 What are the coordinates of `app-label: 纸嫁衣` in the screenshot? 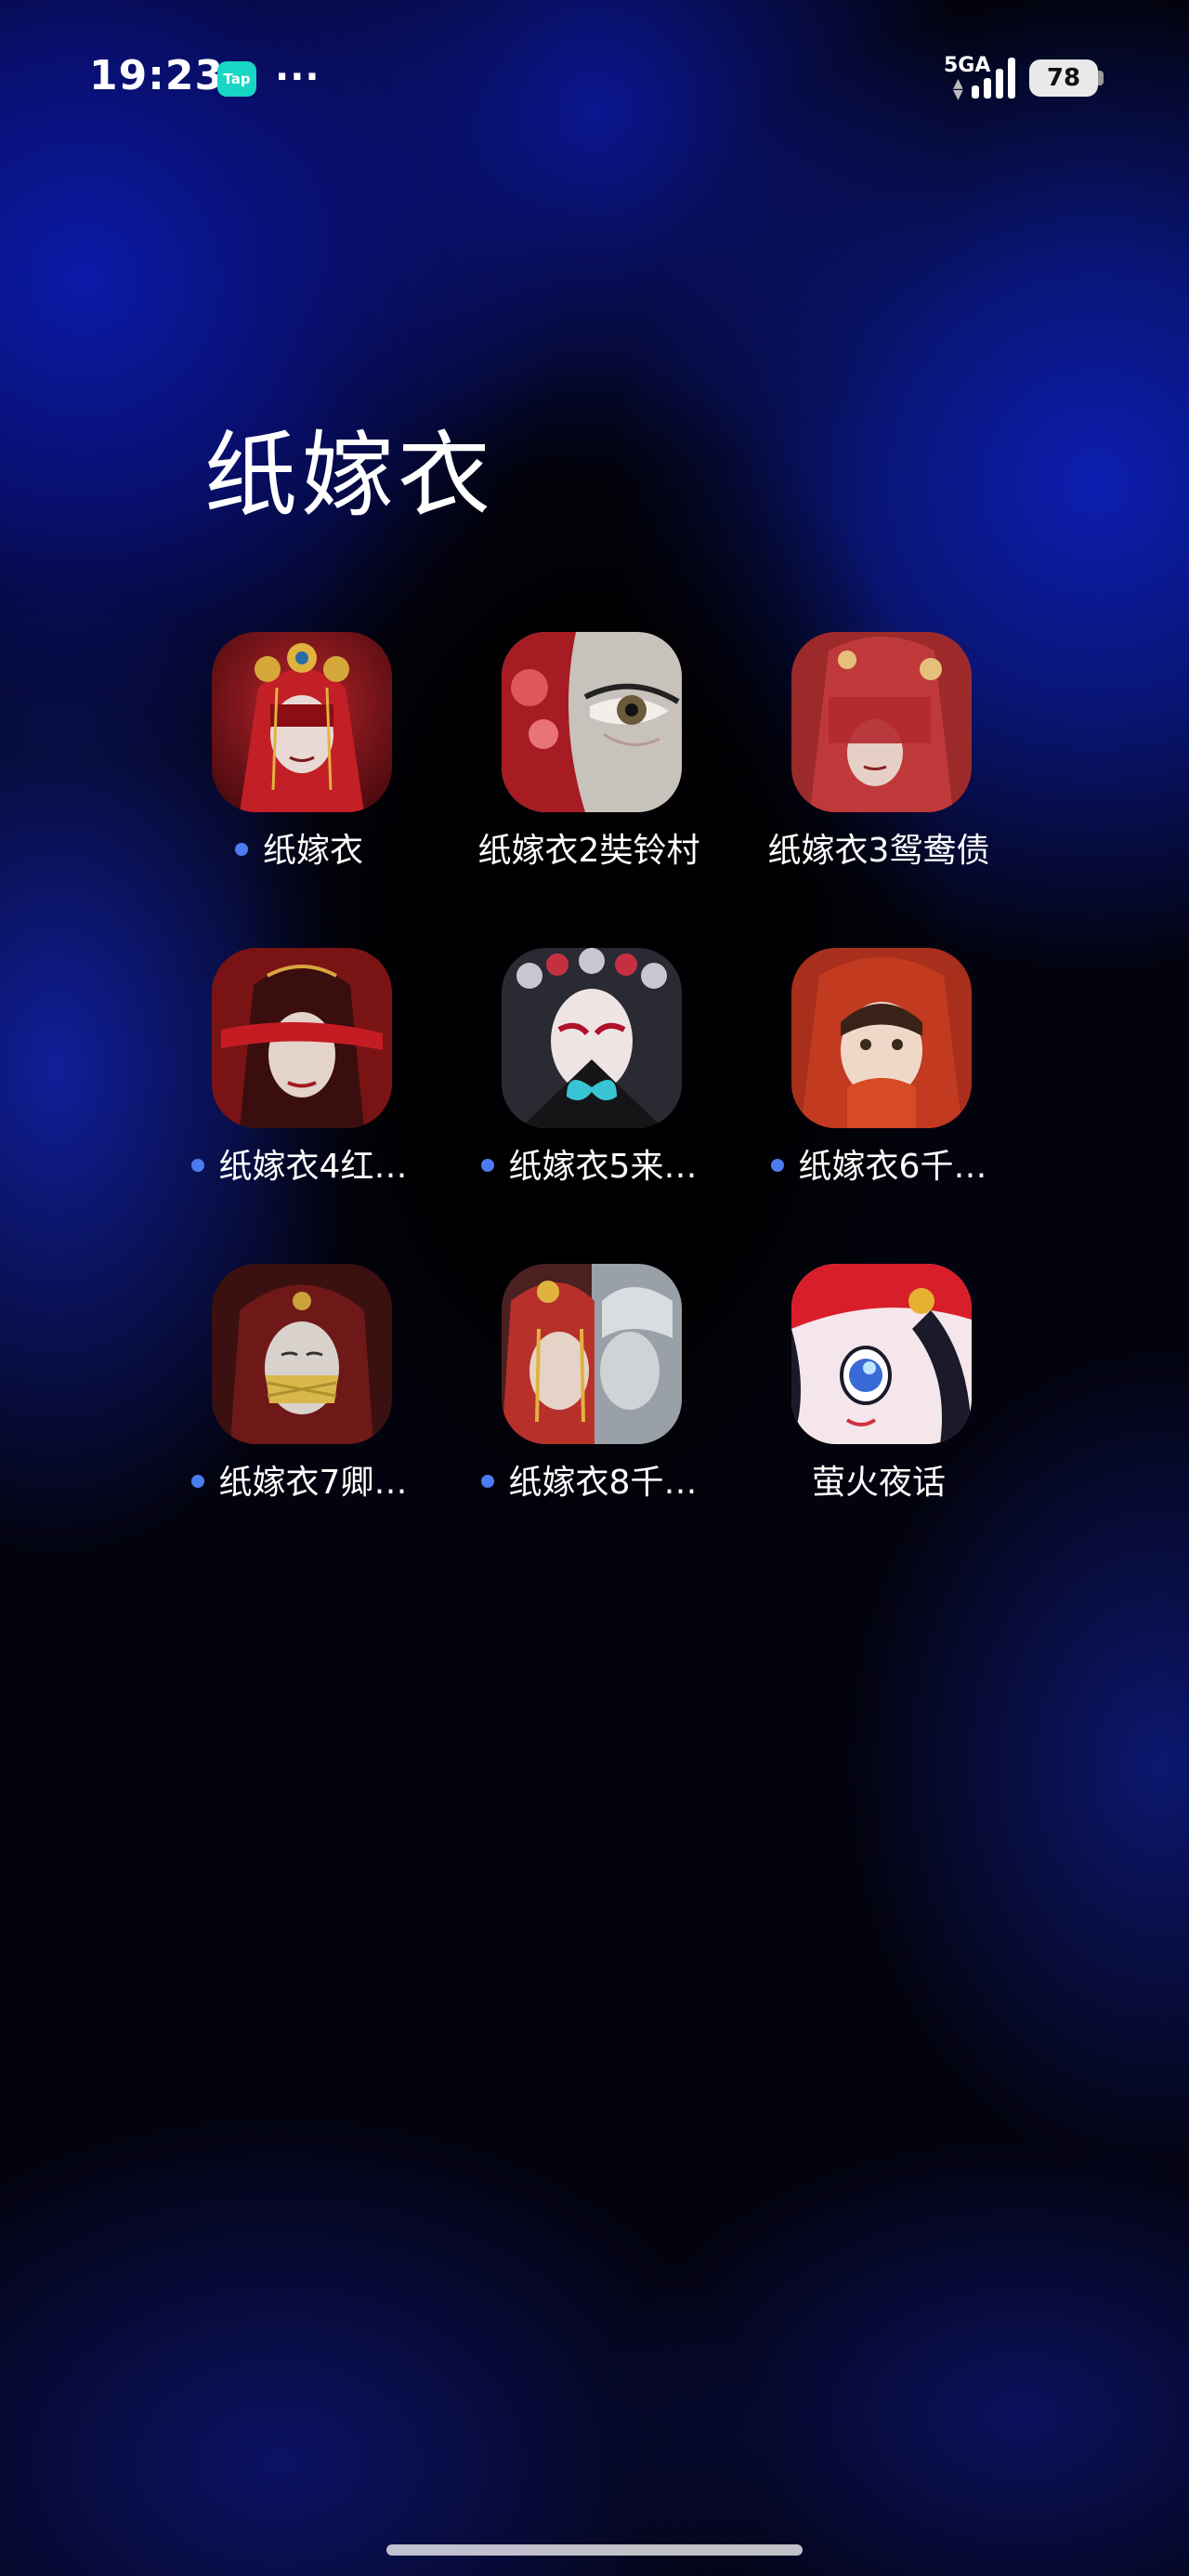 It's located at (299, 847).